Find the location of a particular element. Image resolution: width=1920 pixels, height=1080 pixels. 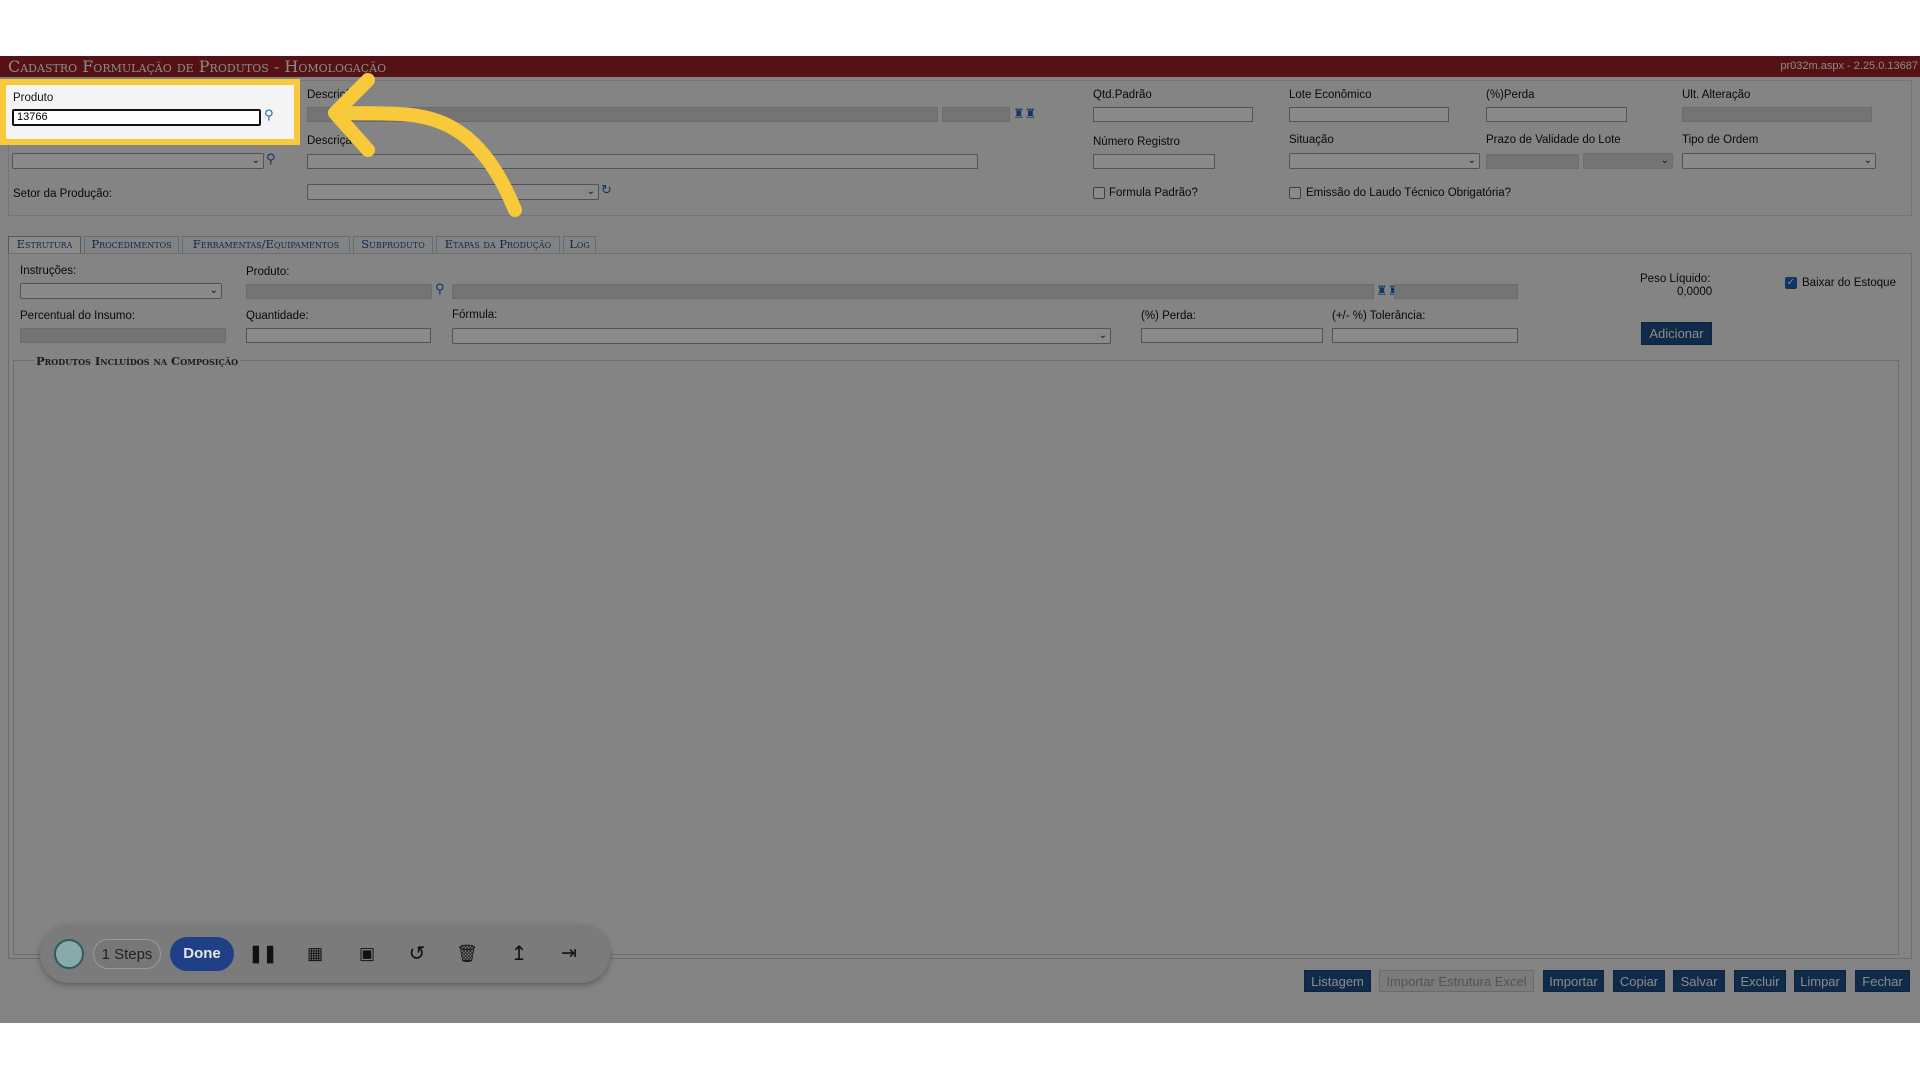

tolerancia-label: (+/- %) Tolerância: is located at coordinates (1379, 316).